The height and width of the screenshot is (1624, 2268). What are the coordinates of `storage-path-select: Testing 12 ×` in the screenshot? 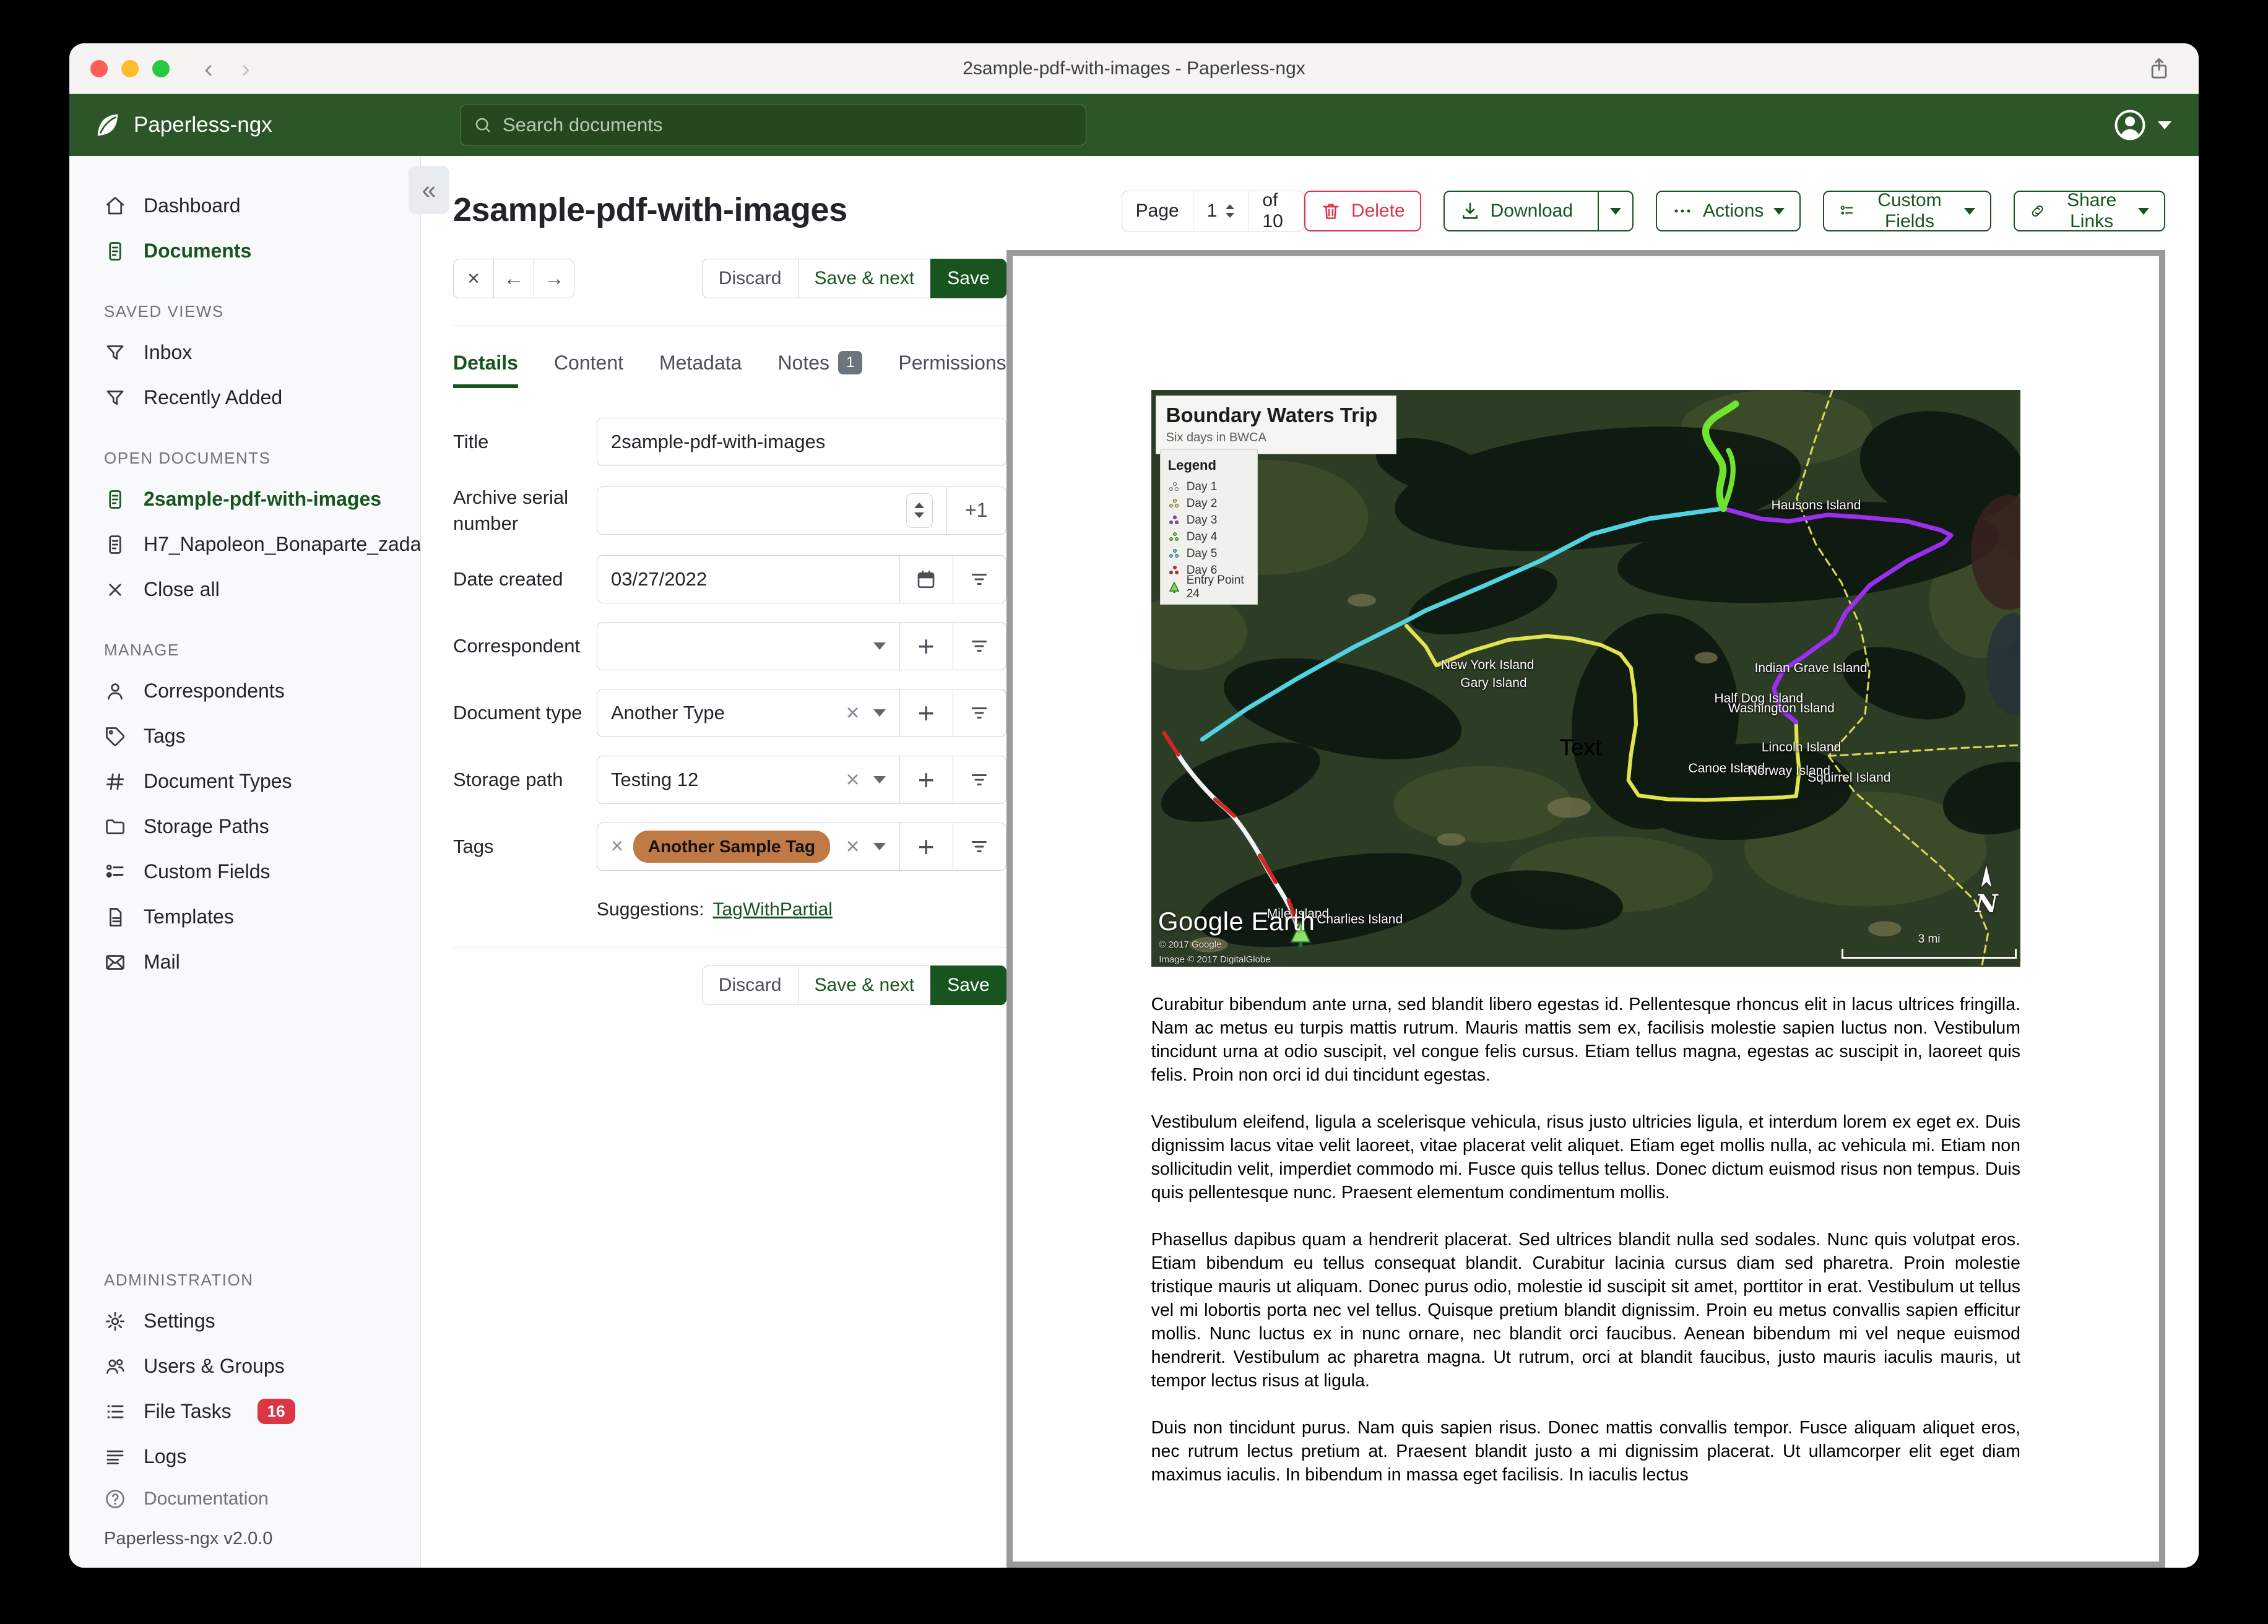 It's located at (748, 779).